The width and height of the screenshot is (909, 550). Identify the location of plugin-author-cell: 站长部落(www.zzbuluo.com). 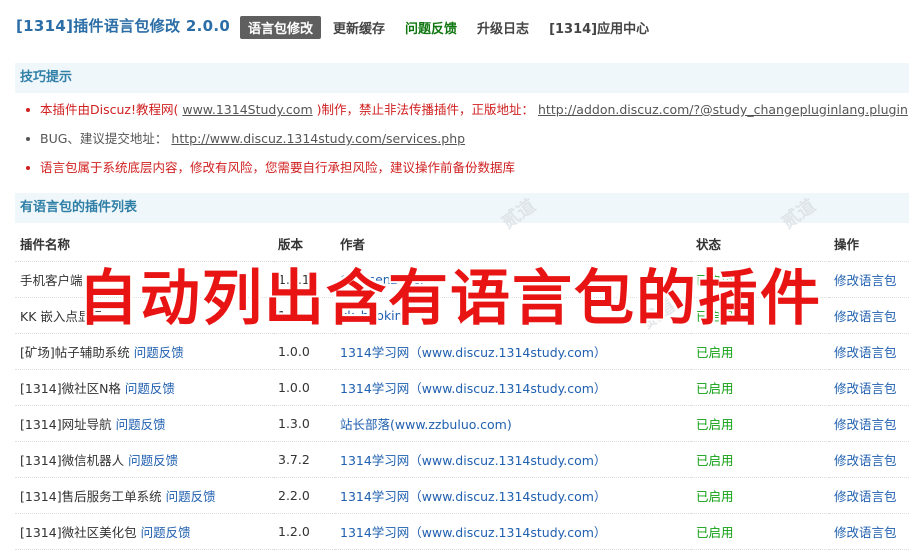
(513, 423).